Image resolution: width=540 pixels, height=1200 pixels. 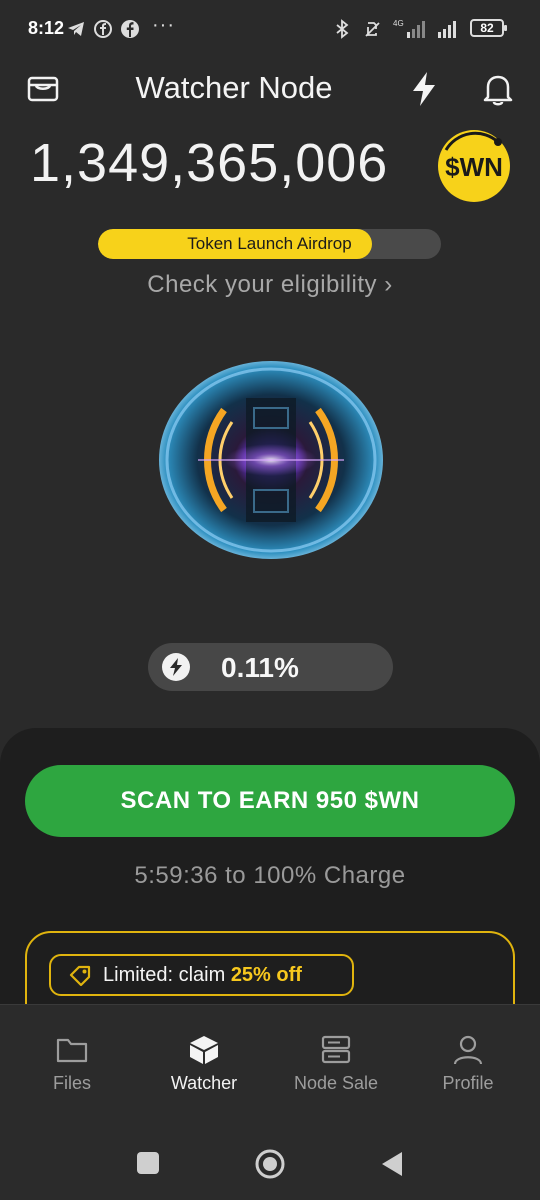 I want to click on airdrop-label: Token Launch Airdrop, so click(x=269, y=243).